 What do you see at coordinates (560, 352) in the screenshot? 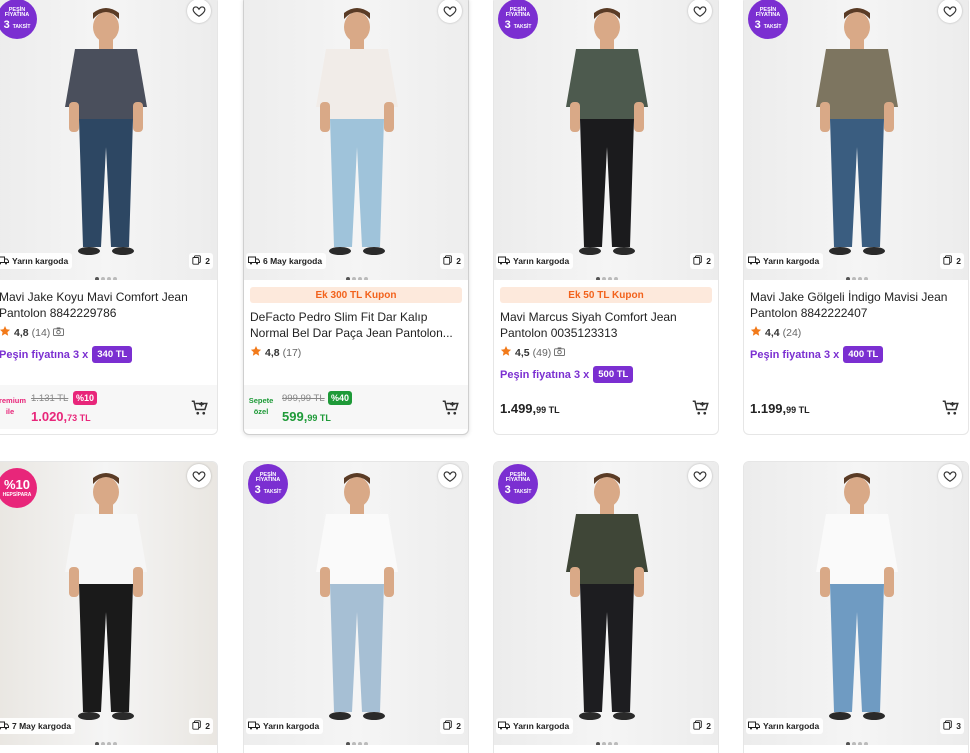
I see `camera-icon` at bounding box center [560, 352].